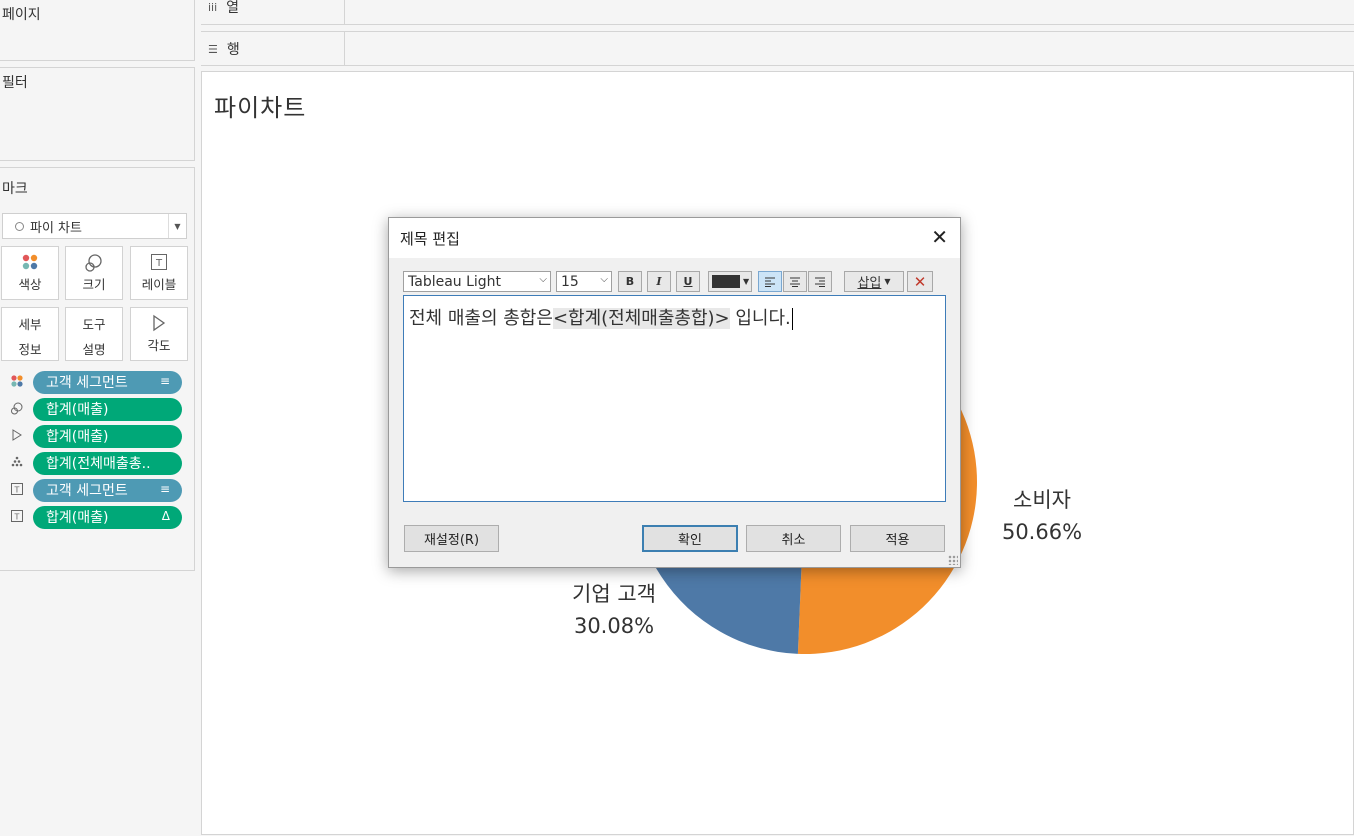  I want to click on mark-pill-segment-label: T 고객 세그먼트 ≡, so click(96, 490).